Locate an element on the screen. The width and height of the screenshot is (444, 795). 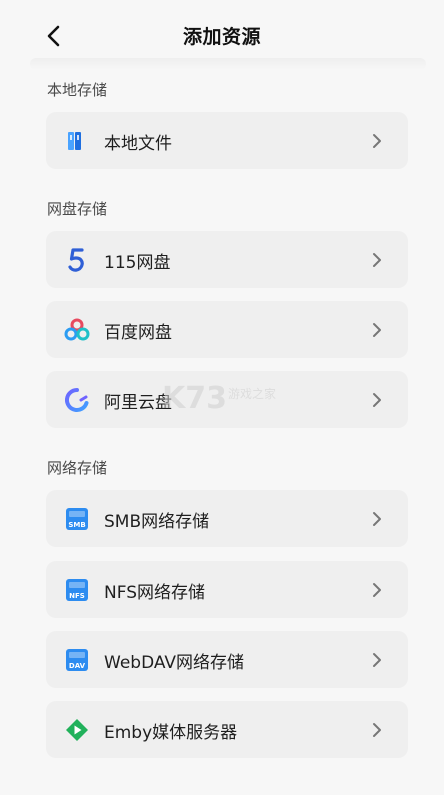
section-title-local: 本地存储 is located at coordinates (77, 90).